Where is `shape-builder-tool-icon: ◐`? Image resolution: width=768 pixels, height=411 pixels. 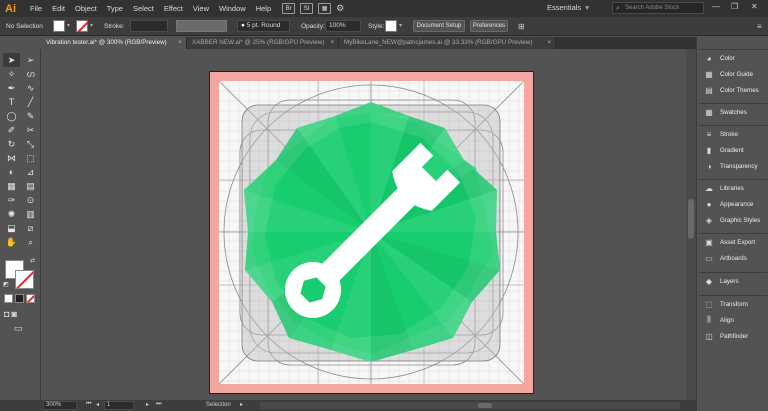
shape-builder-tool-icon: ◐ is located at coordinates (11, 172).